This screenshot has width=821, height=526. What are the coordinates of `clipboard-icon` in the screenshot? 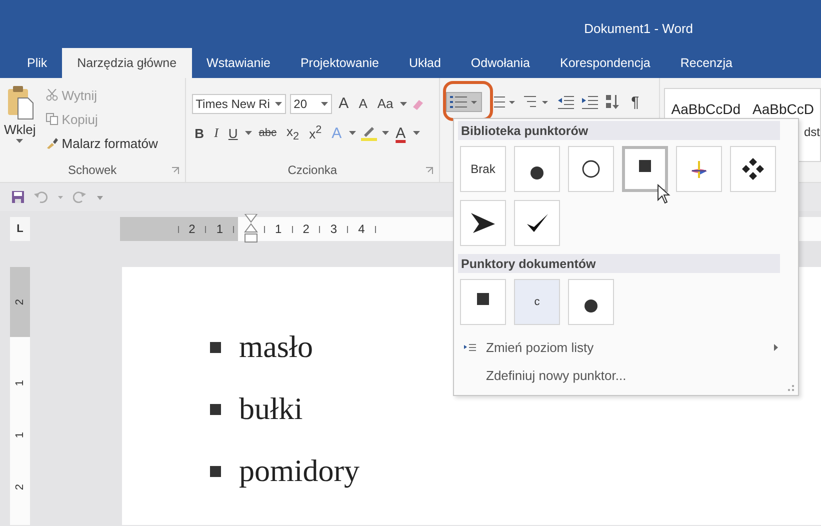 It's located at (20, 102).